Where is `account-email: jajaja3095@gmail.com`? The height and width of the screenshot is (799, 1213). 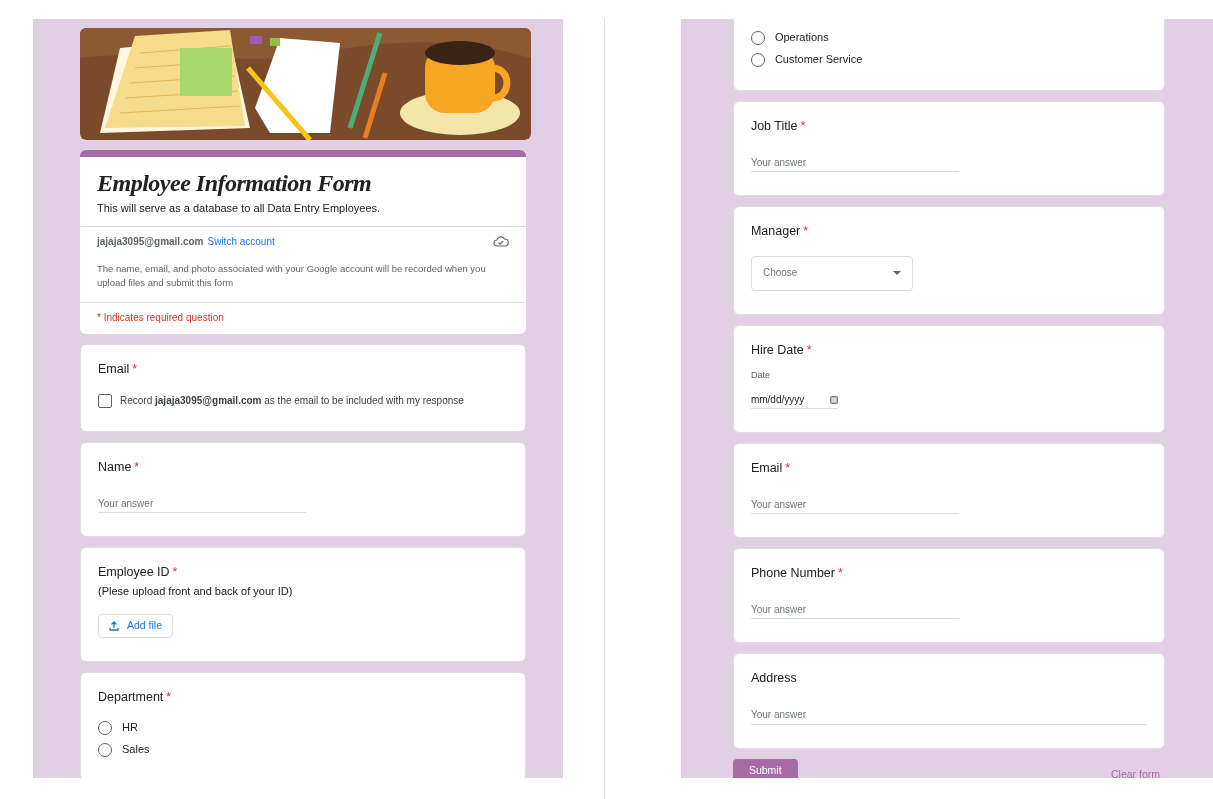
account-email: jajaja3095@gmail.com is located at coordinates (150, 242).